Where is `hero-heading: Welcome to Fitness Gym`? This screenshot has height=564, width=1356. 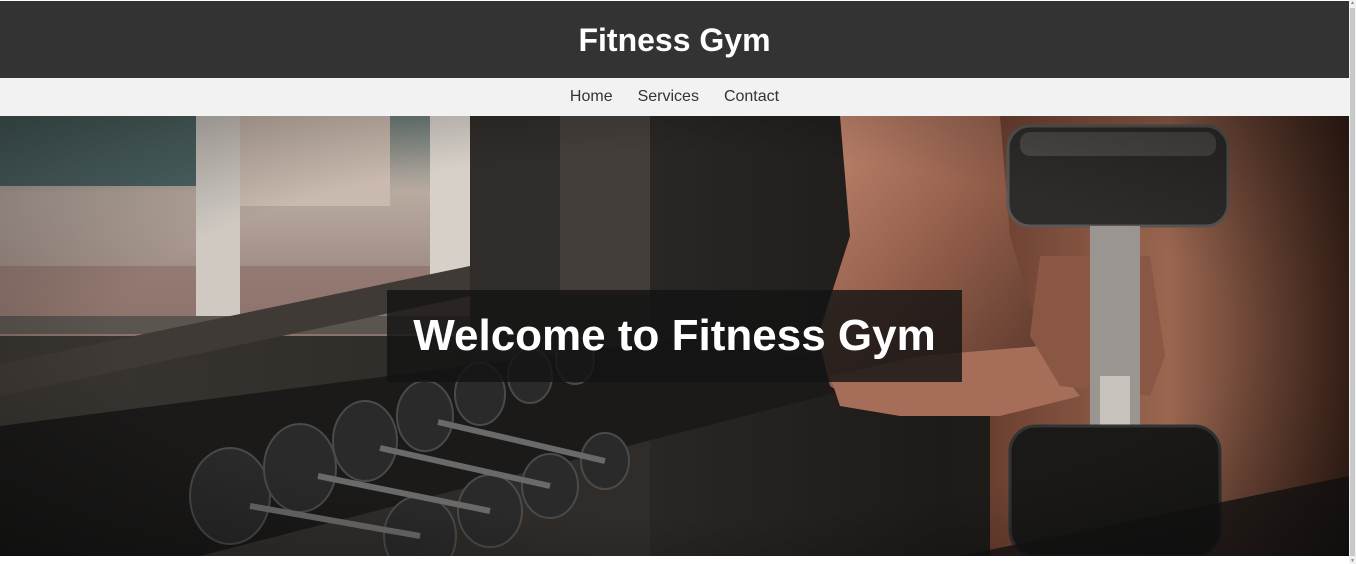 hero-heading: Welcome to Fitness Gym is located at coordinates (674, 335).